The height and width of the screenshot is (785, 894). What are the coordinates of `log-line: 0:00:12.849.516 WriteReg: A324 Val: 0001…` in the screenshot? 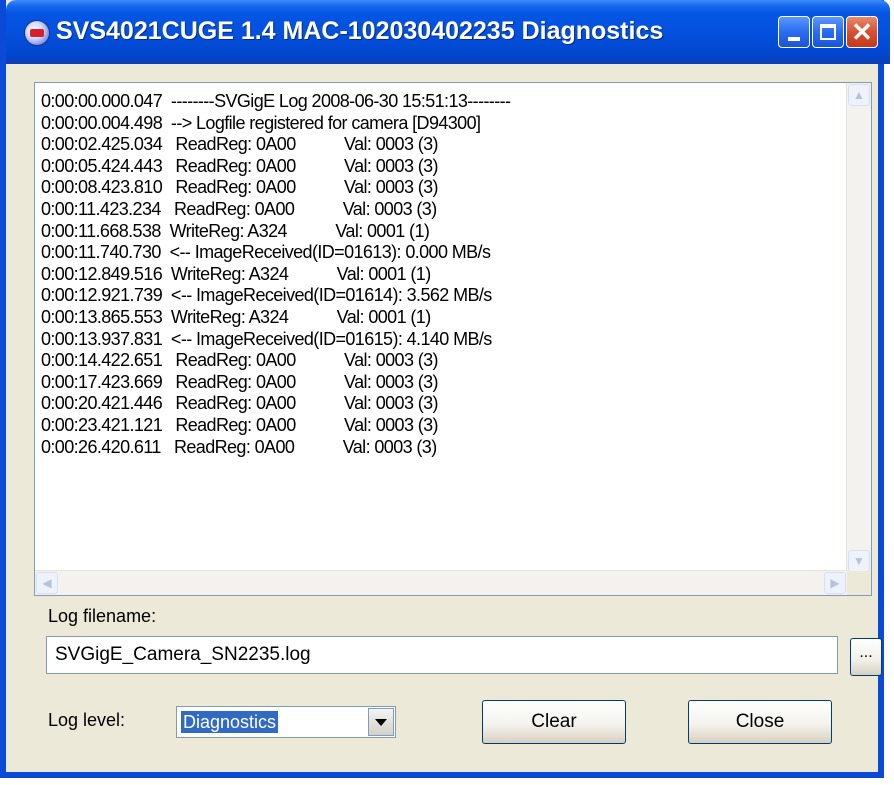 It's located at (236, 273).